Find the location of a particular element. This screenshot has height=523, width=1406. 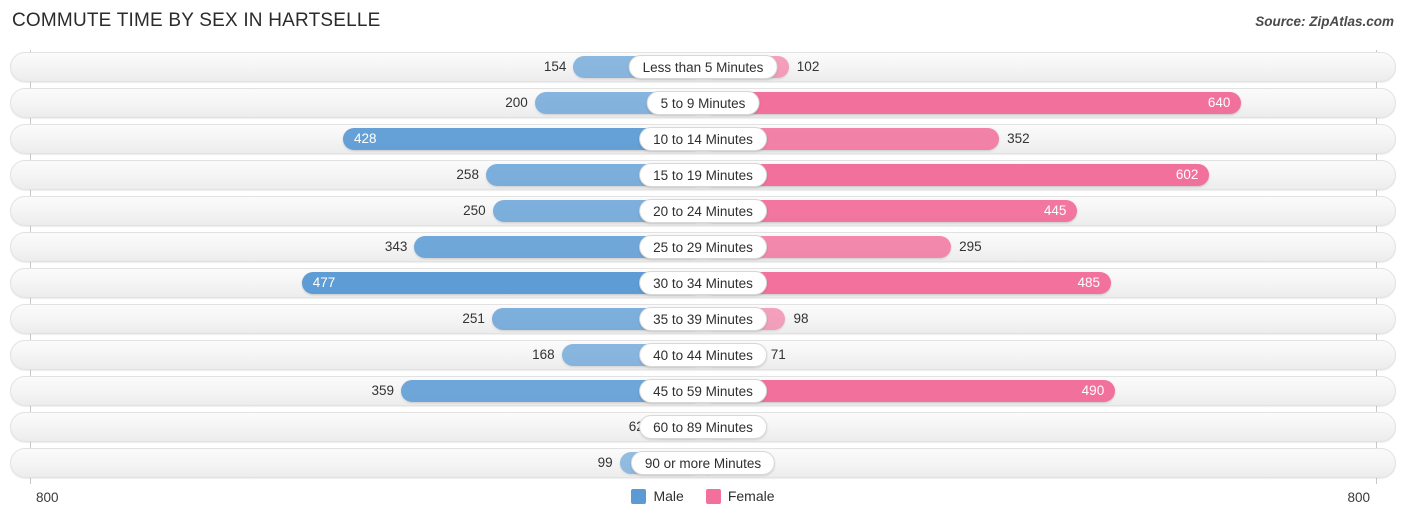

chart-row: 428 352 10 to 14 Minutes is located at coordinates (703, 139).